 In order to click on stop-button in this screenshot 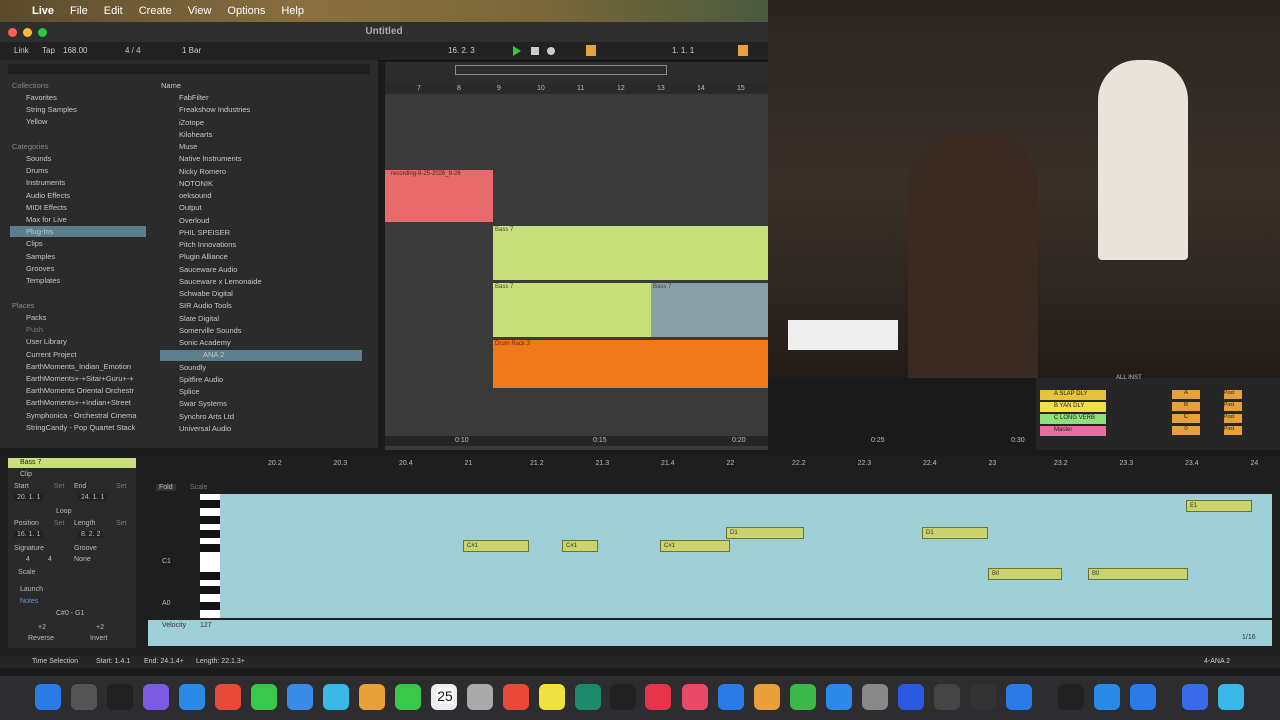, I will do `click(535, 51)`.